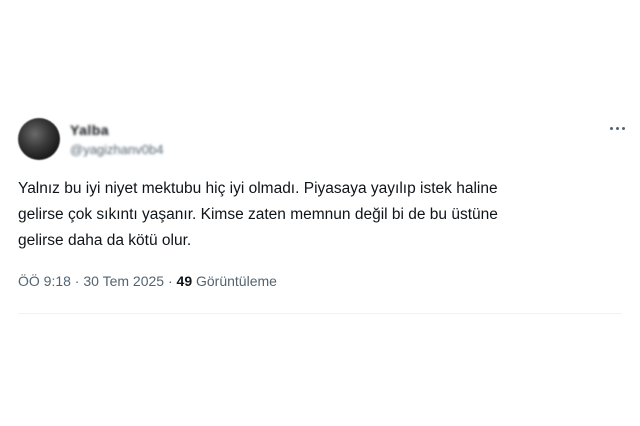 This screenshot has width=640, height=426. What do you see at coordinates (89, 130) in the screenshot?
I see `author-name: Yalba` at bounding box center [89, 130].